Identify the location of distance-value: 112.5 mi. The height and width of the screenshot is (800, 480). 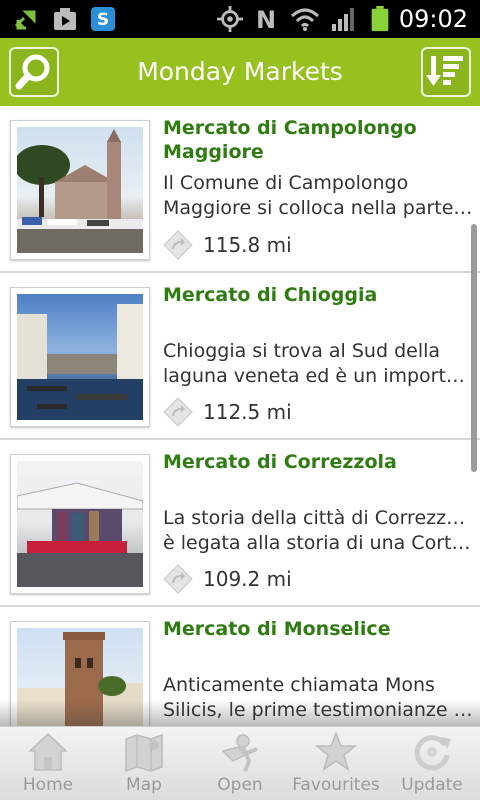
(247, 412).